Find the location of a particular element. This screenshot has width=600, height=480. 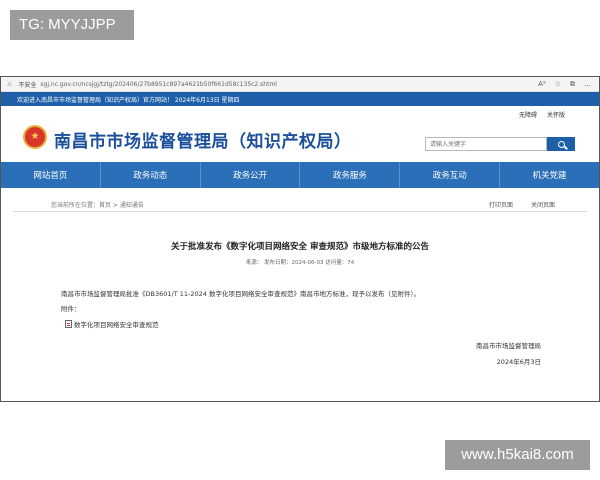

attachment-link: 数字化项目网络安全审查规范 is located at coordinates (112, 324).